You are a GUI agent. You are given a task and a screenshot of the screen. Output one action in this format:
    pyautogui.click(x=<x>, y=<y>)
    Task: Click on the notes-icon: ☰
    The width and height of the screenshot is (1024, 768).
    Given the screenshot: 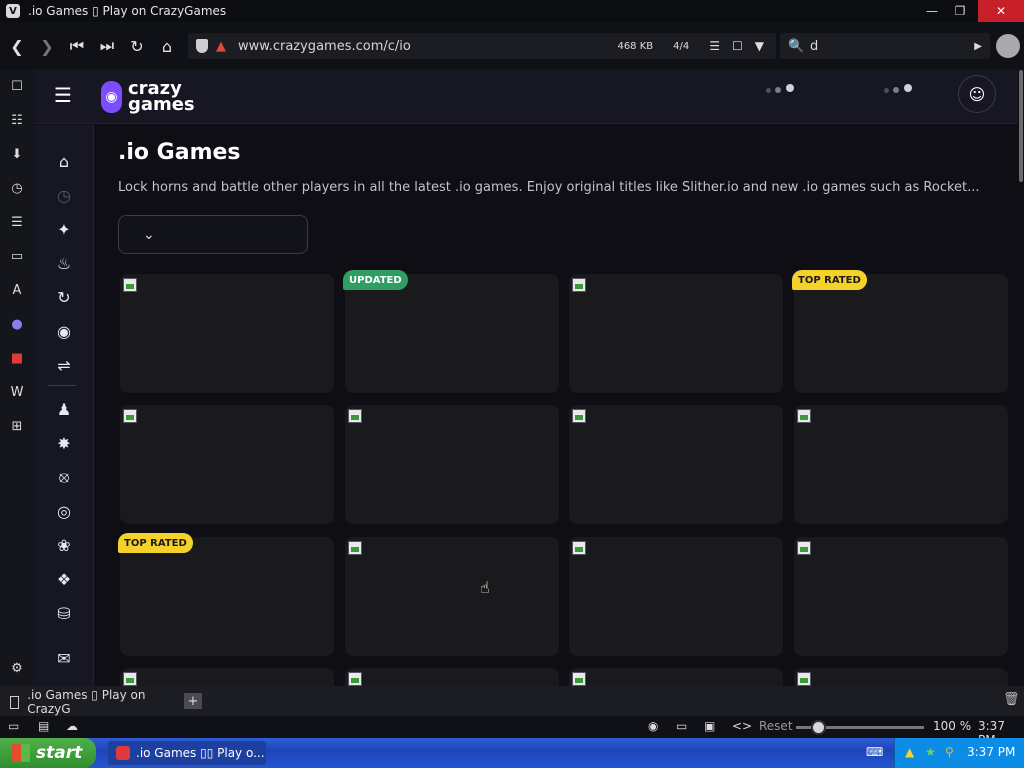 What is the action you would take?
    pyautogui.click(x=17, y=222)
    